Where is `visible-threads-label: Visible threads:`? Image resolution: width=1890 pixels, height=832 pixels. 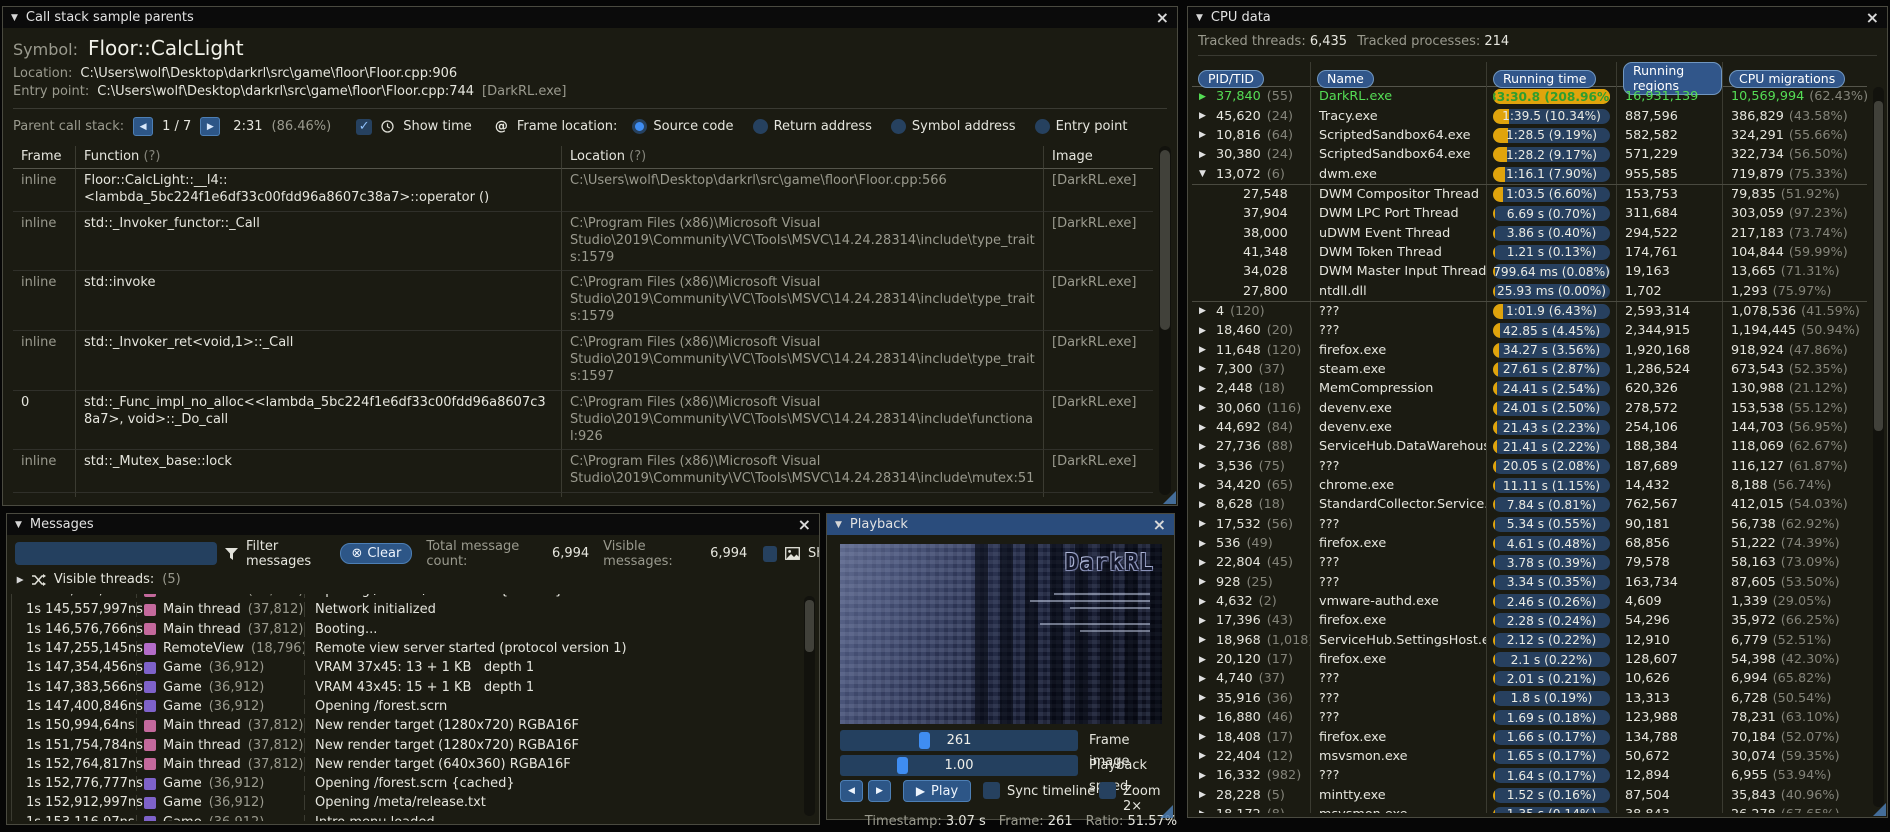
visible-threads-label: Visible threads: is located at coordinates (104, 579).